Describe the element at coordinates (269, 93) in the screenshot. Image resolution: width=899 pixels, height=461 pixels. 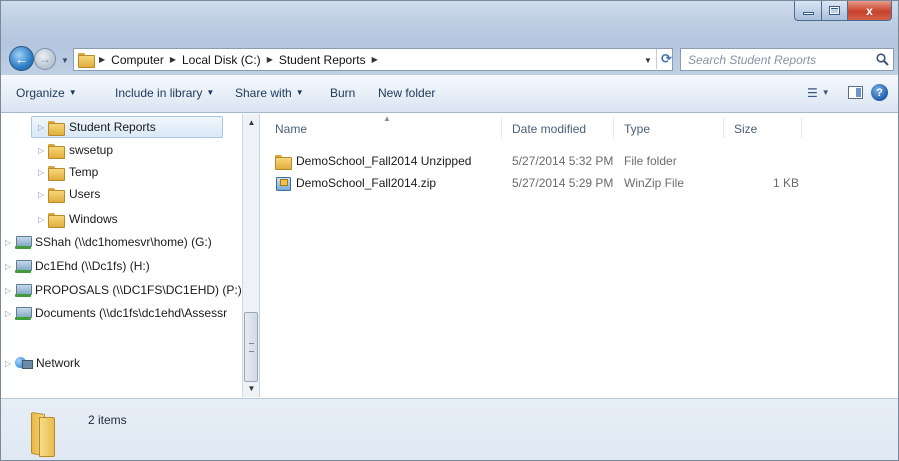
I see `share-with-menu: Share with ▼` at that location.